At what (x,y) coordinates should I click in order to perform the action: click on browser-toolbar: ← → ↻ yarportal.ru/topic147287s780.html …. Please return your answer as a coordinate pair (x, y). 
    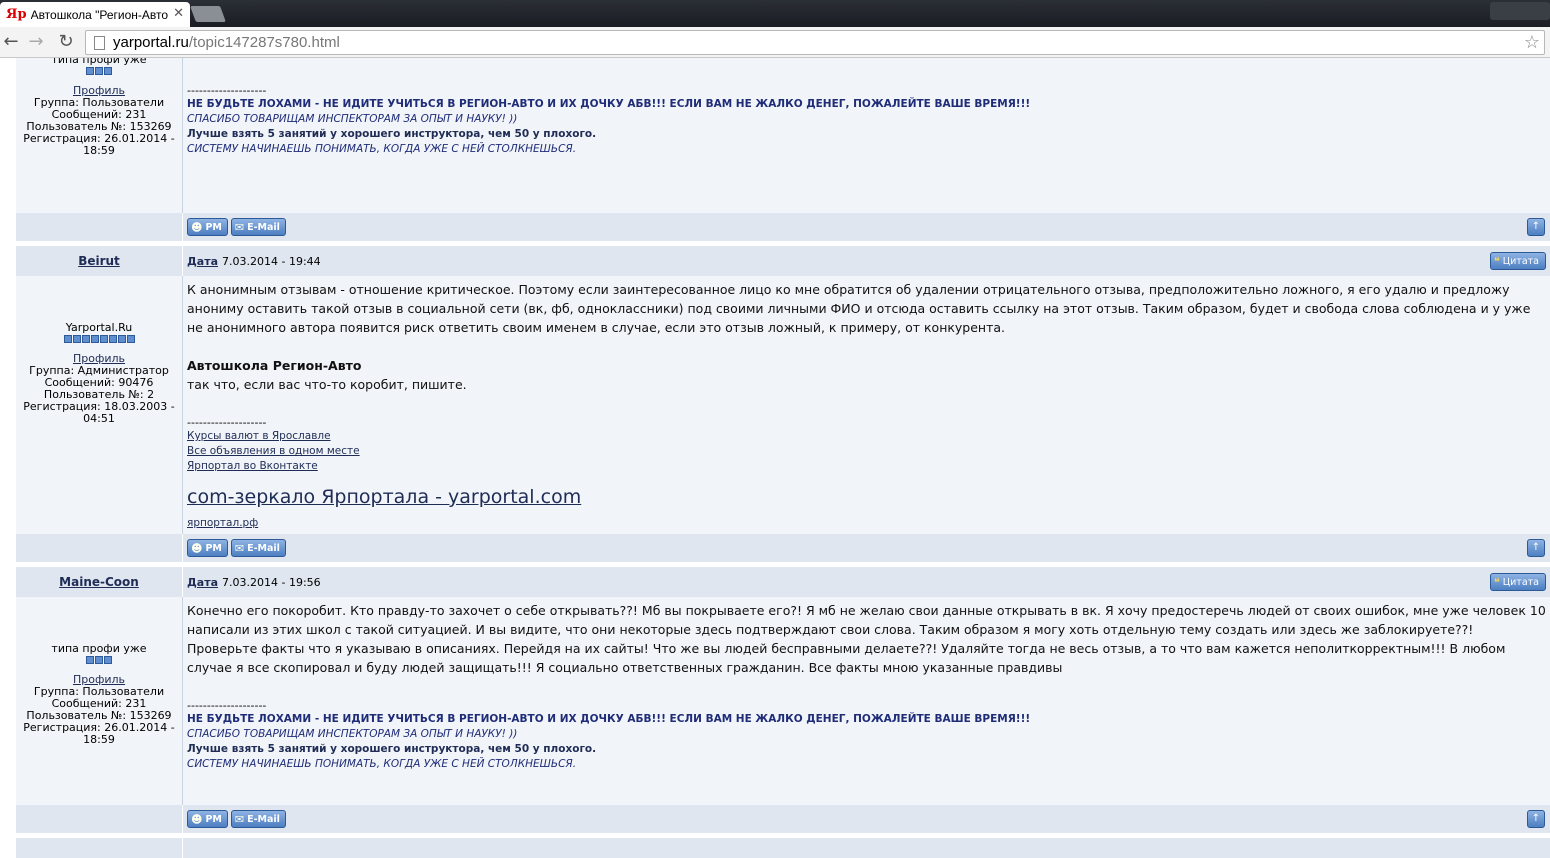
    Looking at the image, I should click on (775, 42).